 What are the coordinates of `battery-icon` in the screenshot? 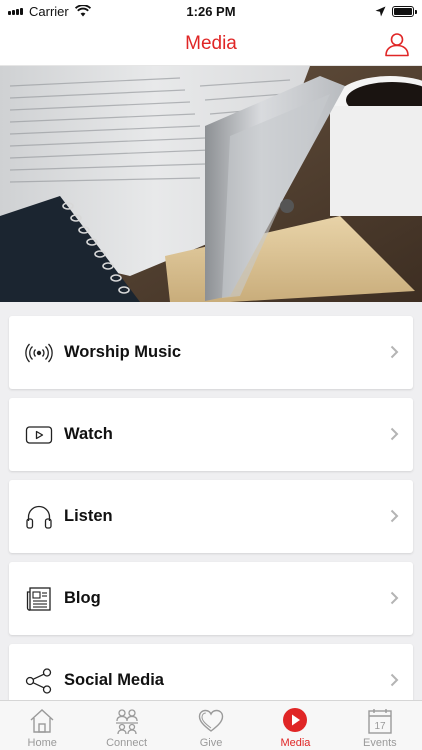 It's located at (404, 11).